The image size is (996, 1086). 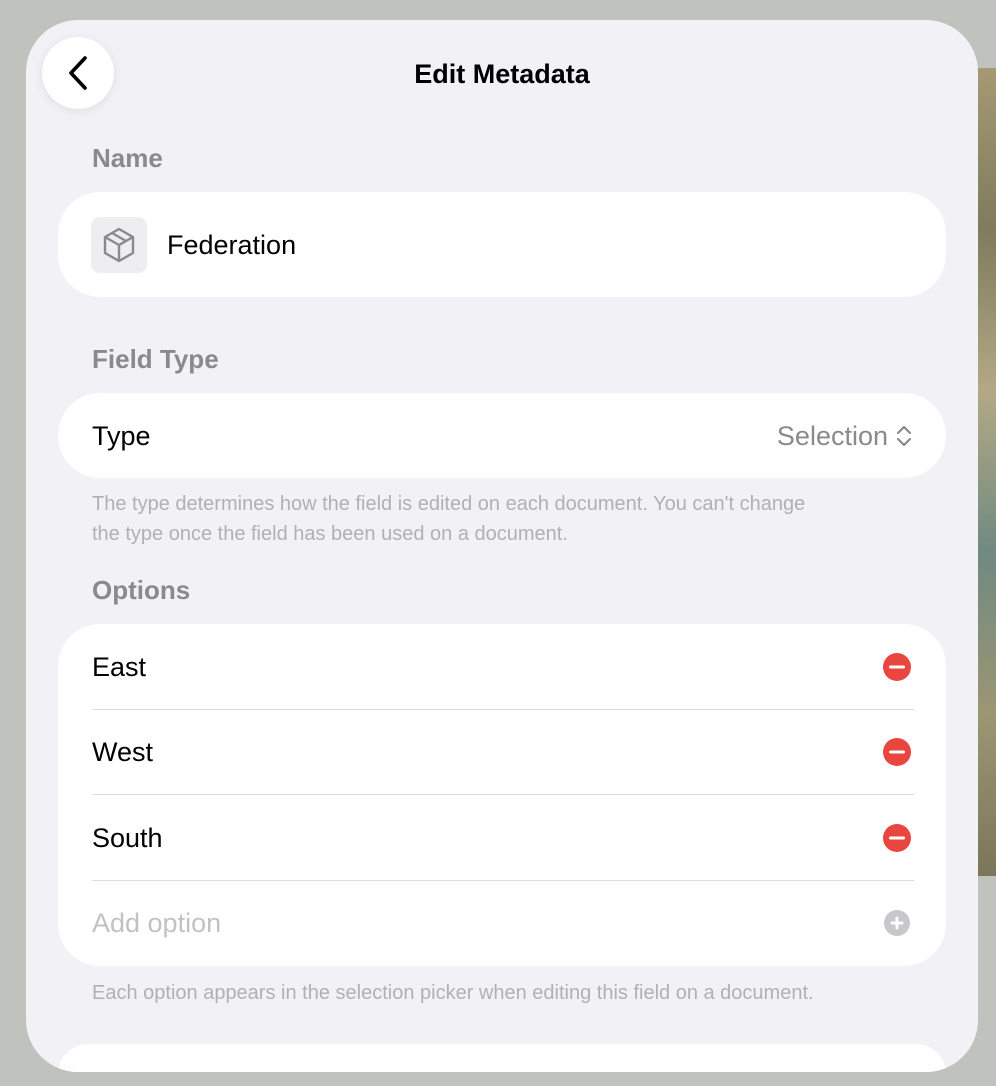 I want to click on name-section-header: Name, so click(x=127, y=158).